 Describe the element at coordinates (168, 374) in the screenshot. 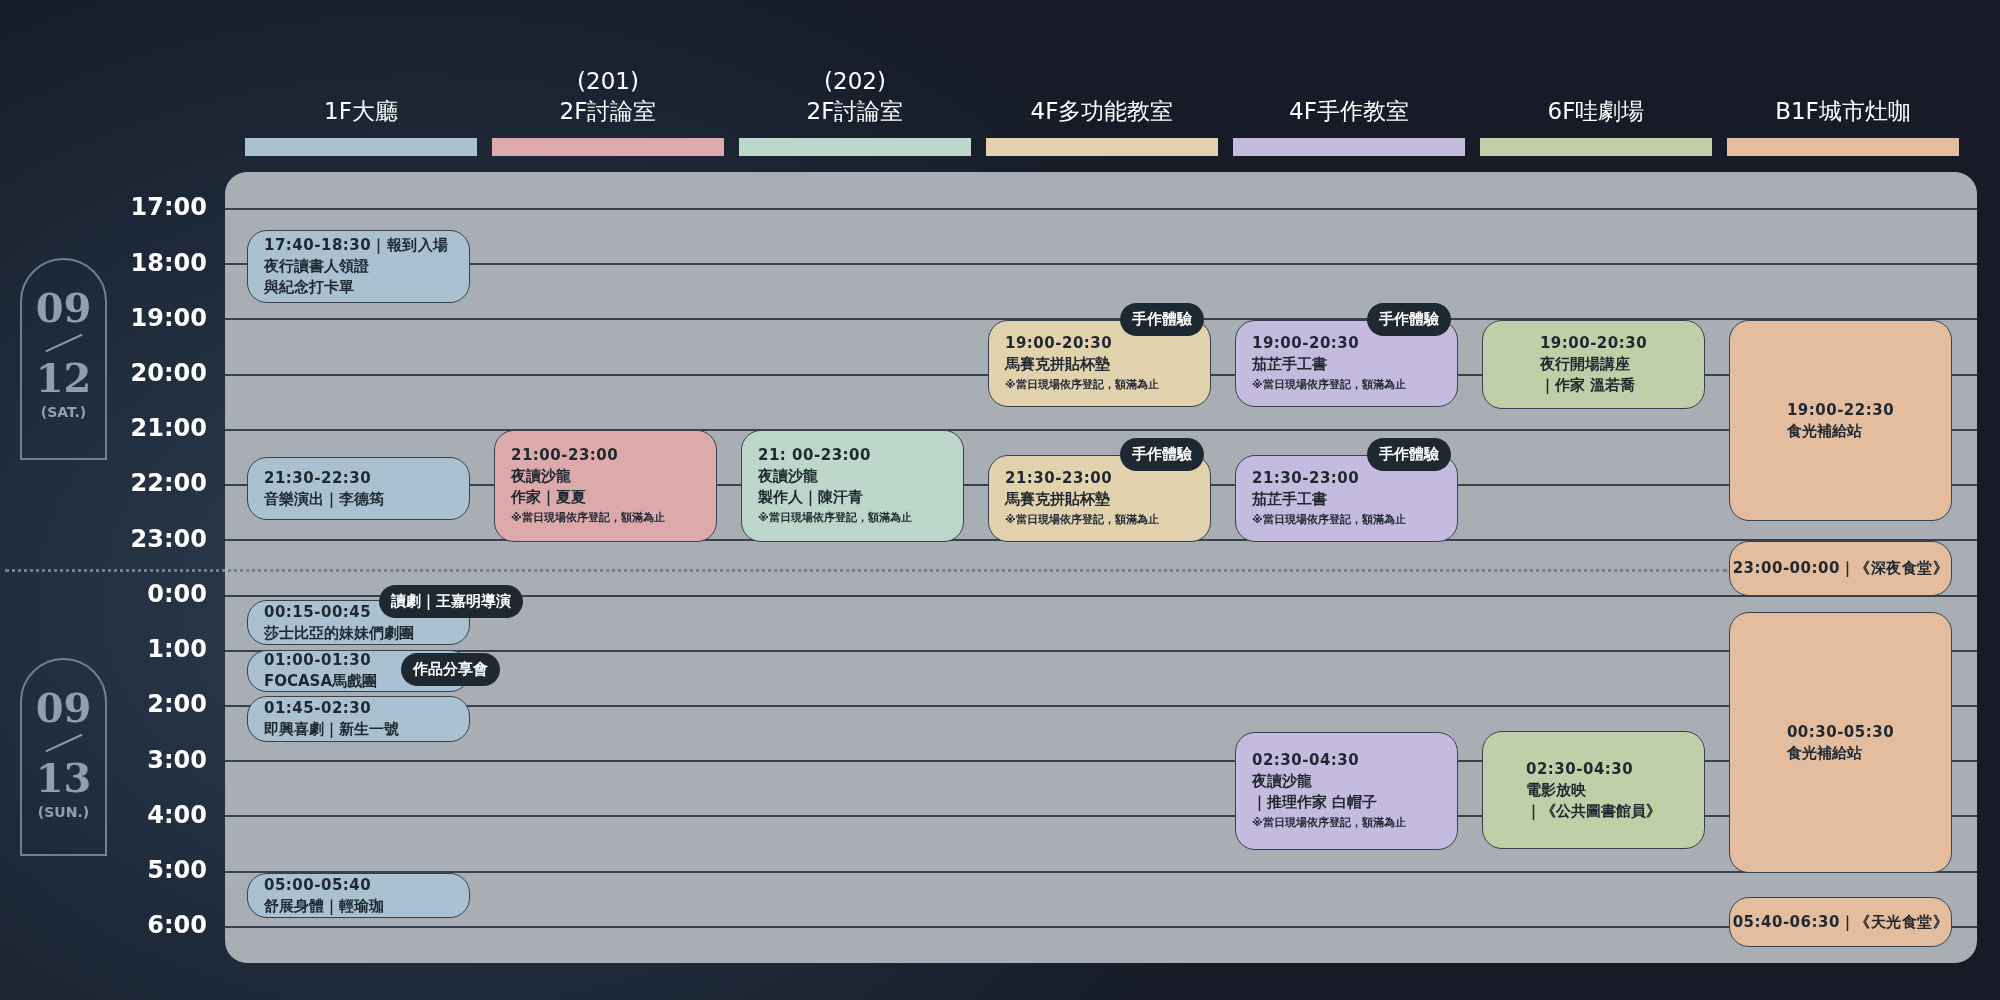

I see `time-label: 20:00` at that location.